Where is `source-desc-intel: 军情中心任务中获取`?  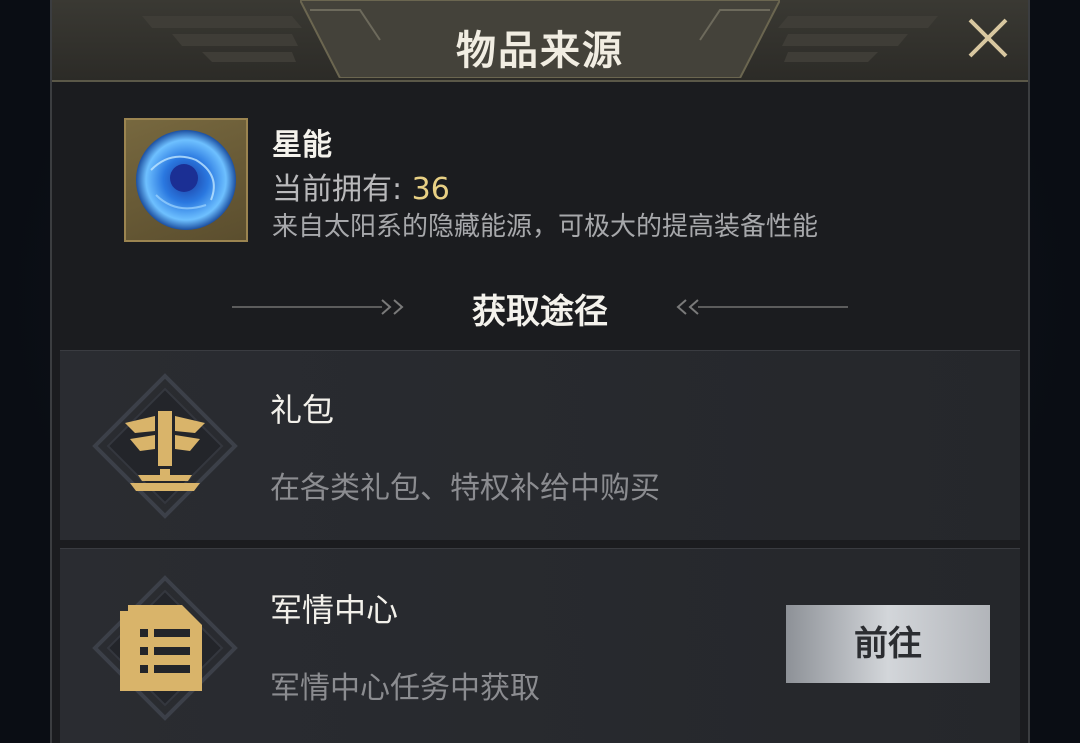 source-desc-intel: 军情中心任务中获取 is located at coordinates (405, 688).